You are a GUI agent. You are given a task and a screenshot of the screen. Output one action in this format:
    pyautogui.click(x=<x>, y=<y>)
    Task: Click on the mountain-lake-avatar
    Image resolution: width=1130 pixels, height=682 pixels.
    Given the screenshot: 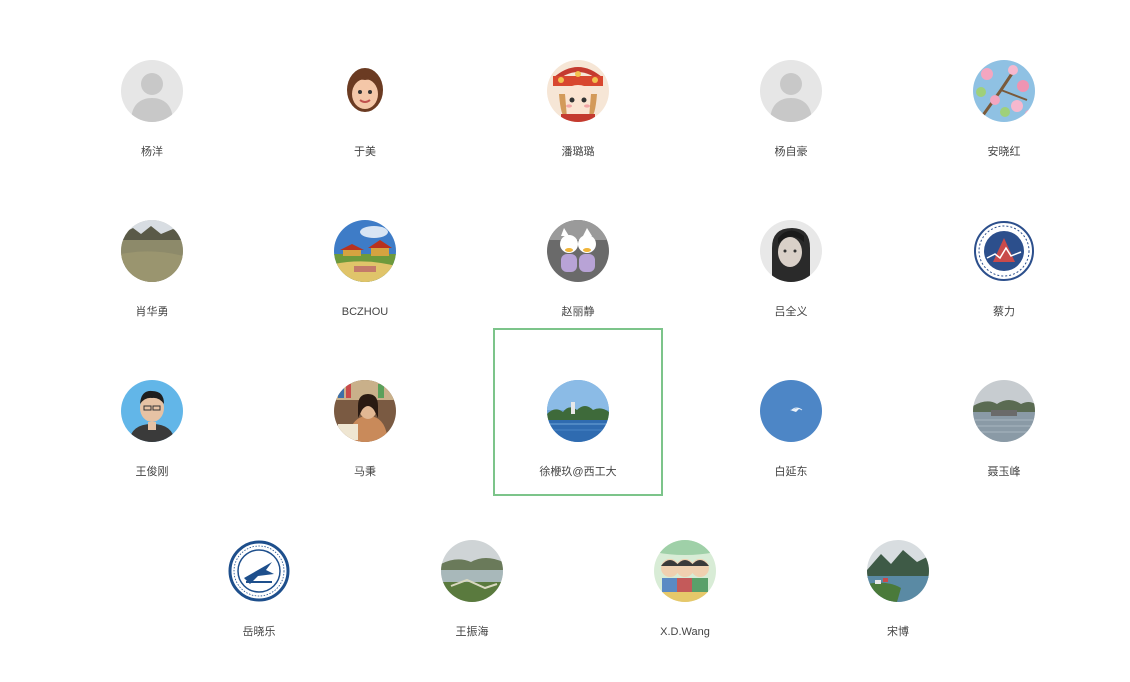 What is the action you would take?
    pyautogui.click(x=898, y=571)
    